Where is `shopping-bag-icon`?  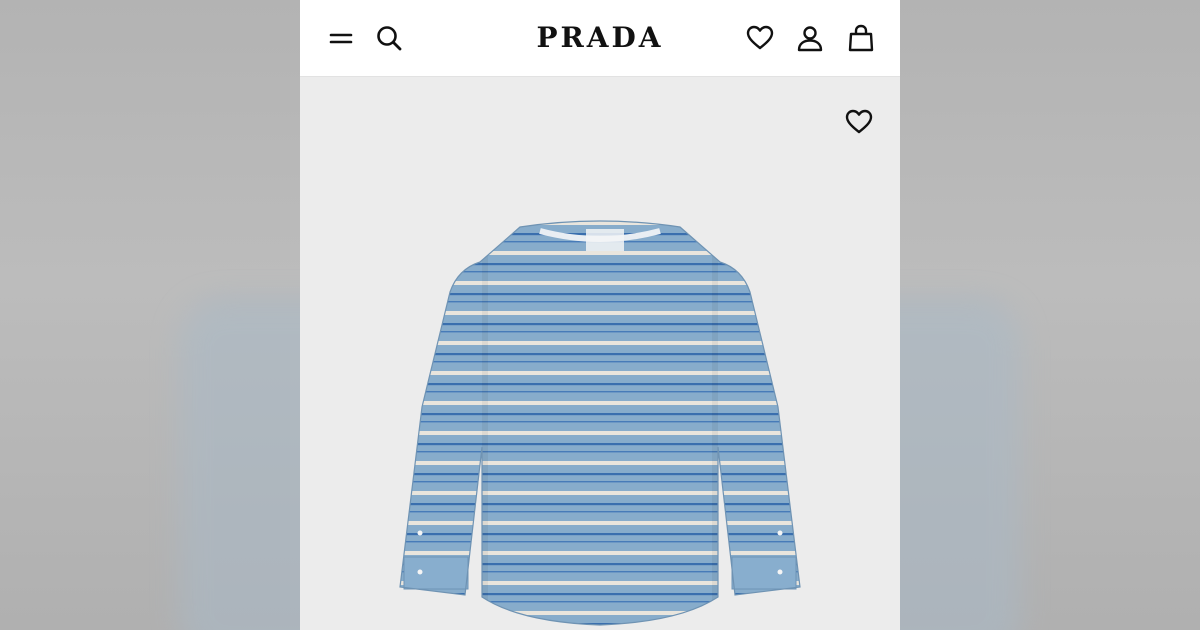
shopping-bag-icon is located at coordinates (861, 38).